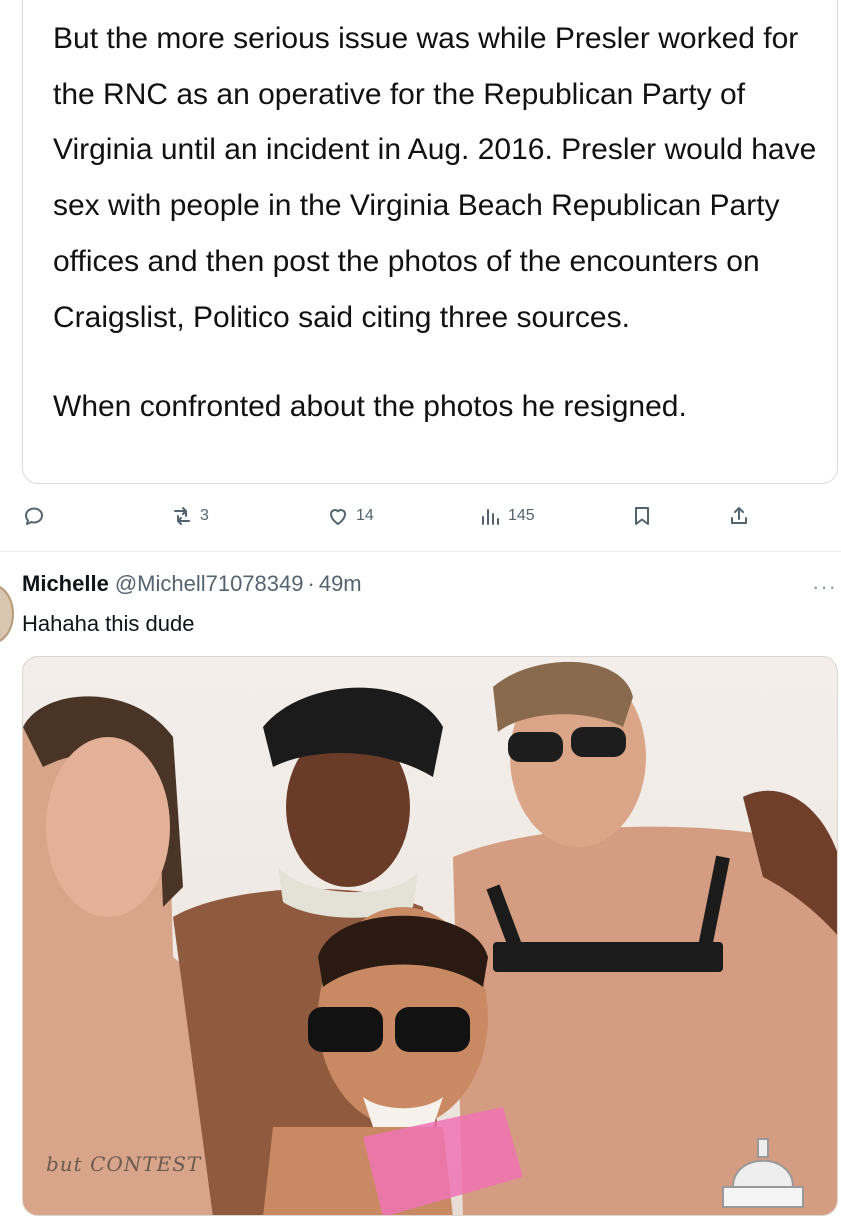 This screenshot has height=1216, width=841. What do you see at coordinates (521, 515) in the screenshot?
I see `views-count: 145` at bounding box center [521, 515].